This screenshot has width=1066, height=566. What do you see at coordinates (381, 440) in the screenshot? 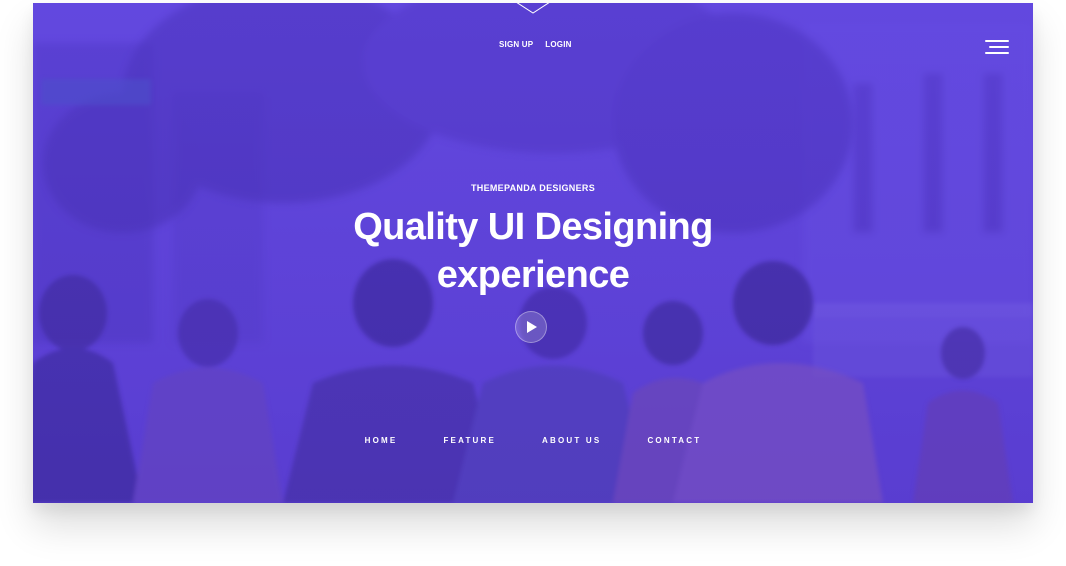
I see `nav-item-home: HOME` at bounding box center [381, 440].